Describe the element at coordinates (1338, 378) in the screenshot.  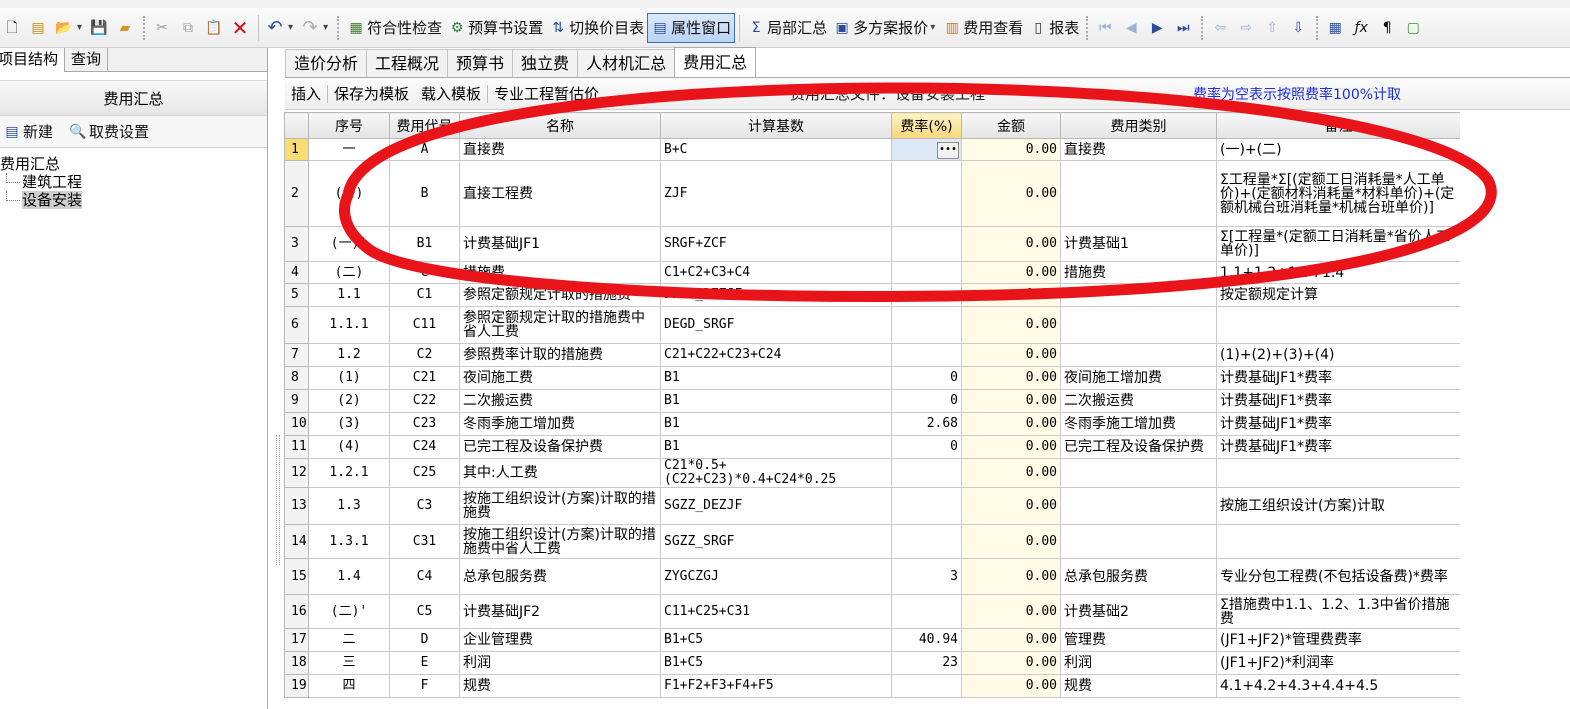
I see `note-cell: 计费基础JF1*费率` at that location.